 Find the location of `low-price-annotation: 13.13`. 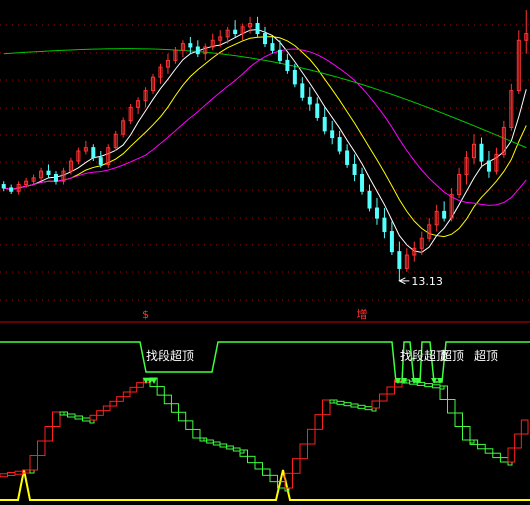

low-price-annotation: 13.13 is located at coordinates (420, 281).